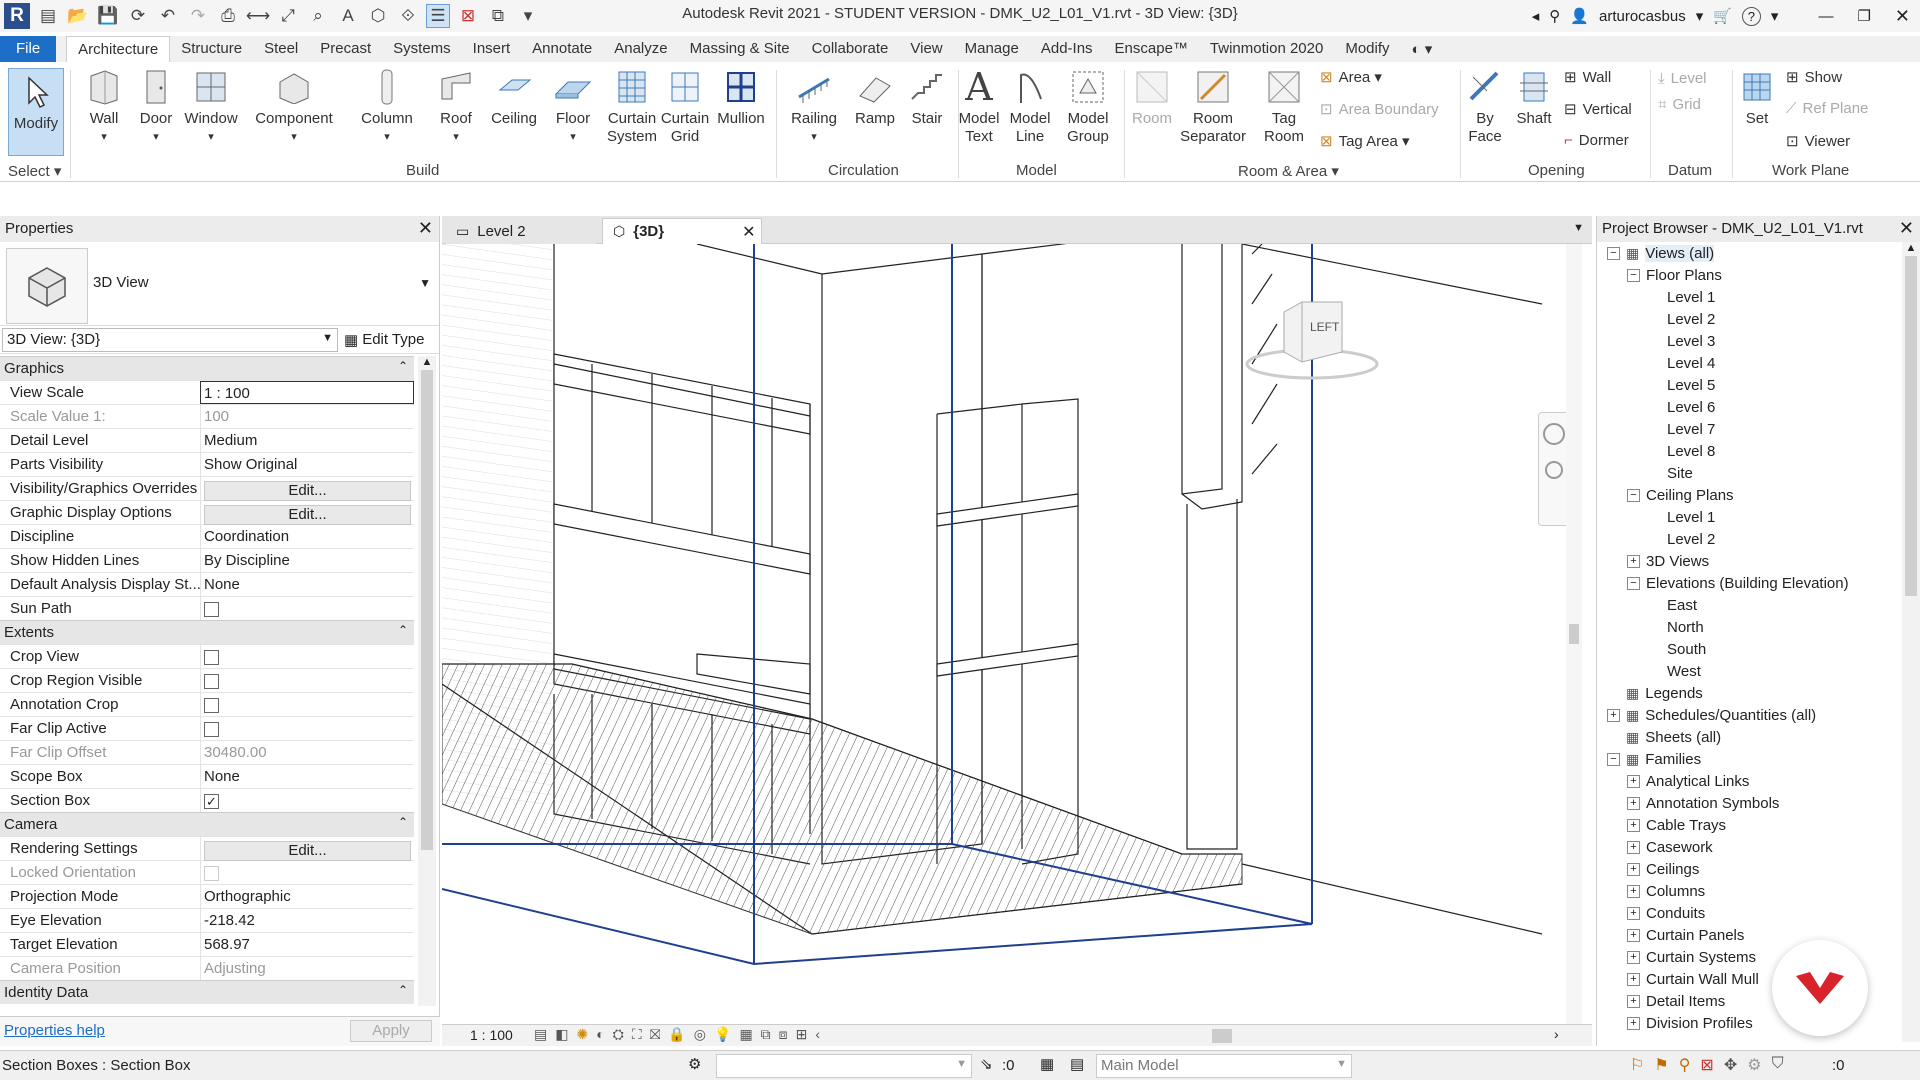  I want to click on steering-wheel-icon, so click(1554, 434).